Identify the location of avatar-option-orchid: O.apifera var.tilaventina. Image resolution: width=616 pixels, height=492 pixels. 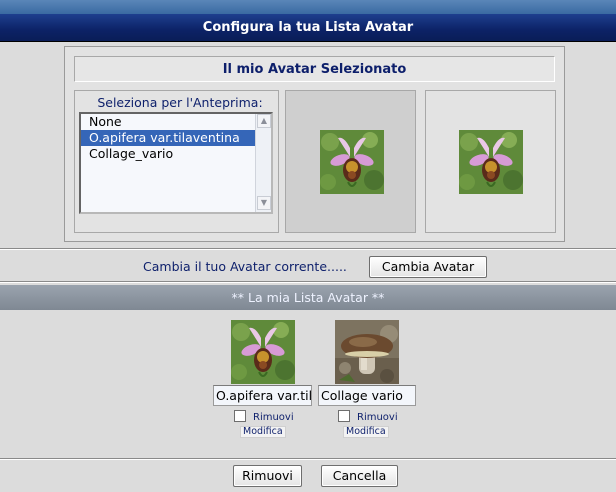
(176, 138).